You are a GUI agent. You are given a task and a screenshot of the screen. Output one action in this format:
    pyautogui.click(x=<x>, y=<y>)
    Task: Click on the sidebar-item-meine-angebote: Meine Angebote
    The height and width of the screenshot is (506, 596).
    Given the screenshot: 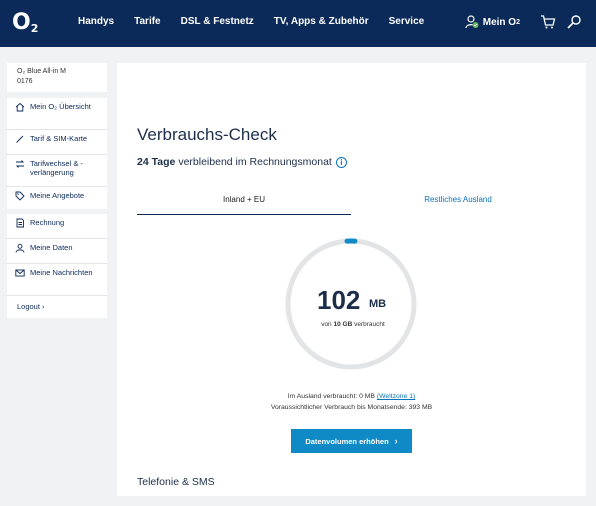 What is the action you would take?
    pyautogui.click(x=57, y=199)
    